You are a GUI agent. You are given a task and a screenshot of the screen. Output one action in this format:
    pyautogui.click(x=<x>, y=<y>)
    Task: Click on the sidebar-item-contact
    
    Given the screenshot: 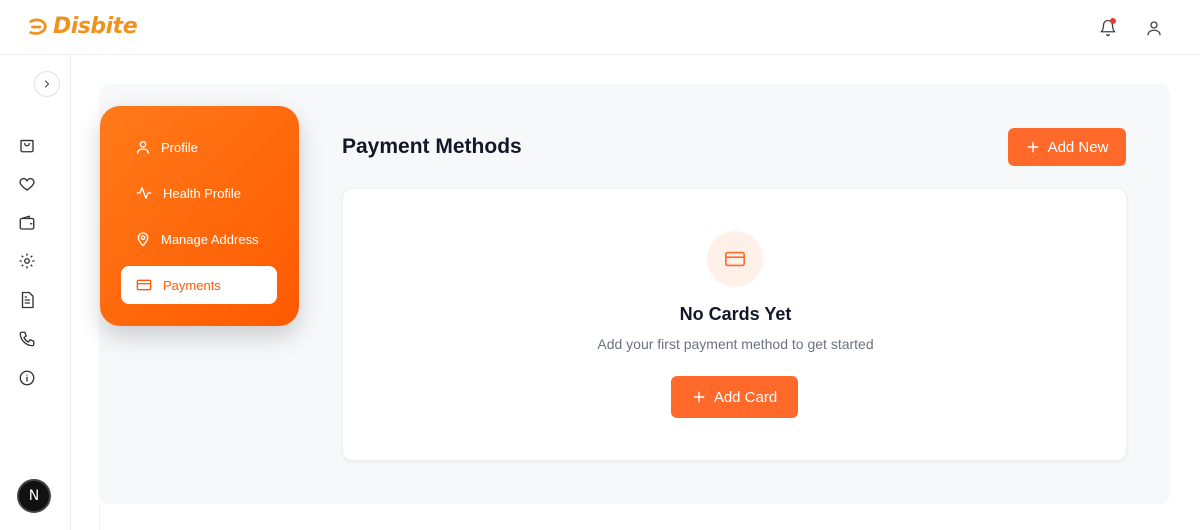 What is the action you would take?
    pyautogui.click(x=27, y=339)
    